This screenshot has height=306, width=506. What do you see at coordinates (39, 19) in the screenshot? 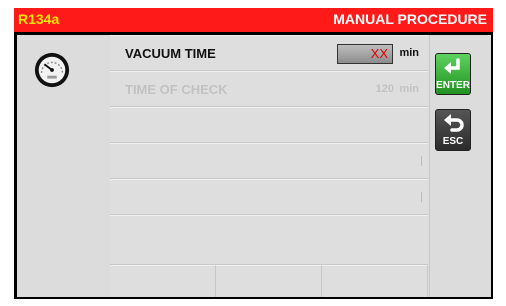
I see `refrigerant-label: R134a` at bounding box center [39, 19].